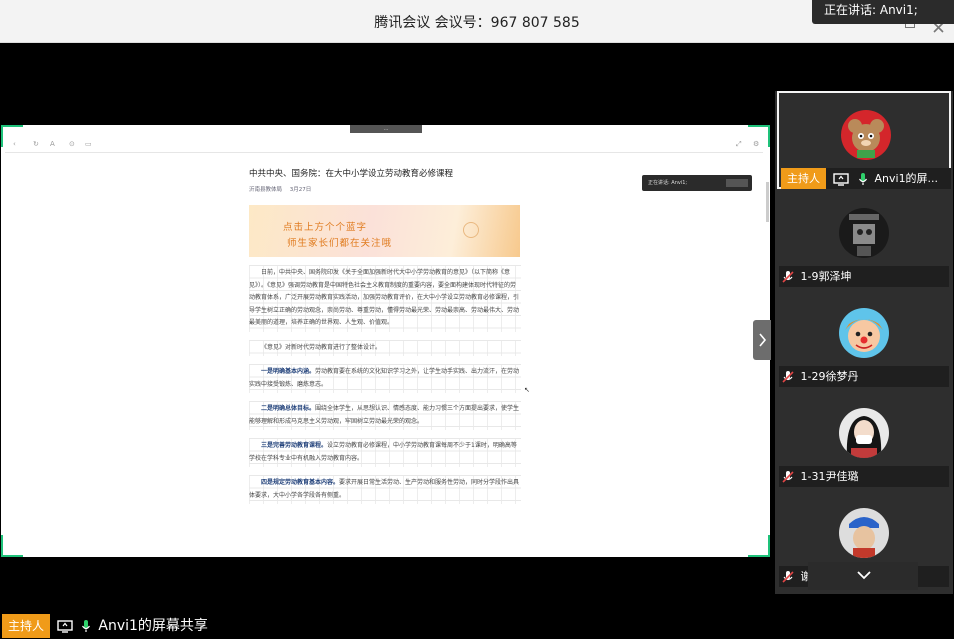  What do you see at coordinates (737, 183) in the screenshot?
I see `shared-overlay-button` at bounding box center [737, 183].